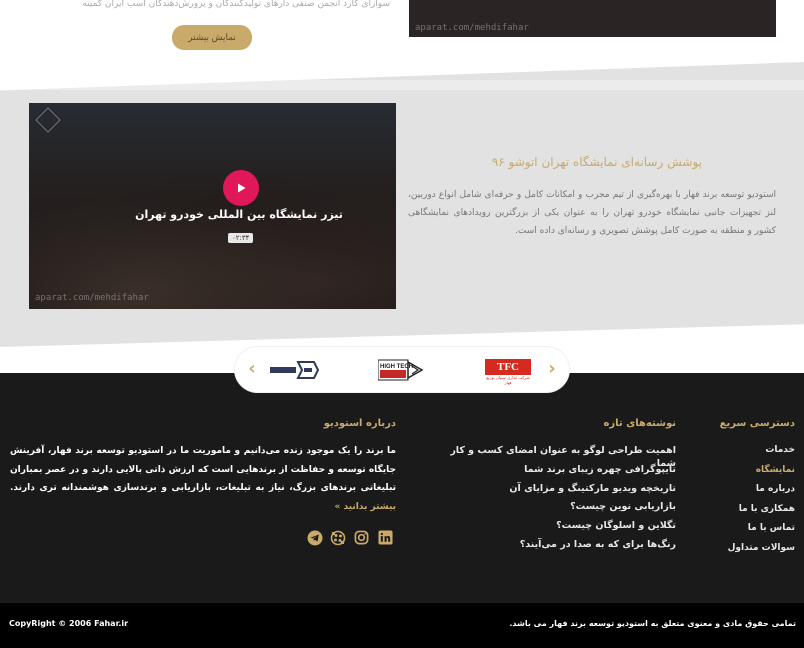  I want to click on post-link: تاریخچه ویدیو مارکتینگ و مزایای آن, so click(553, 491).